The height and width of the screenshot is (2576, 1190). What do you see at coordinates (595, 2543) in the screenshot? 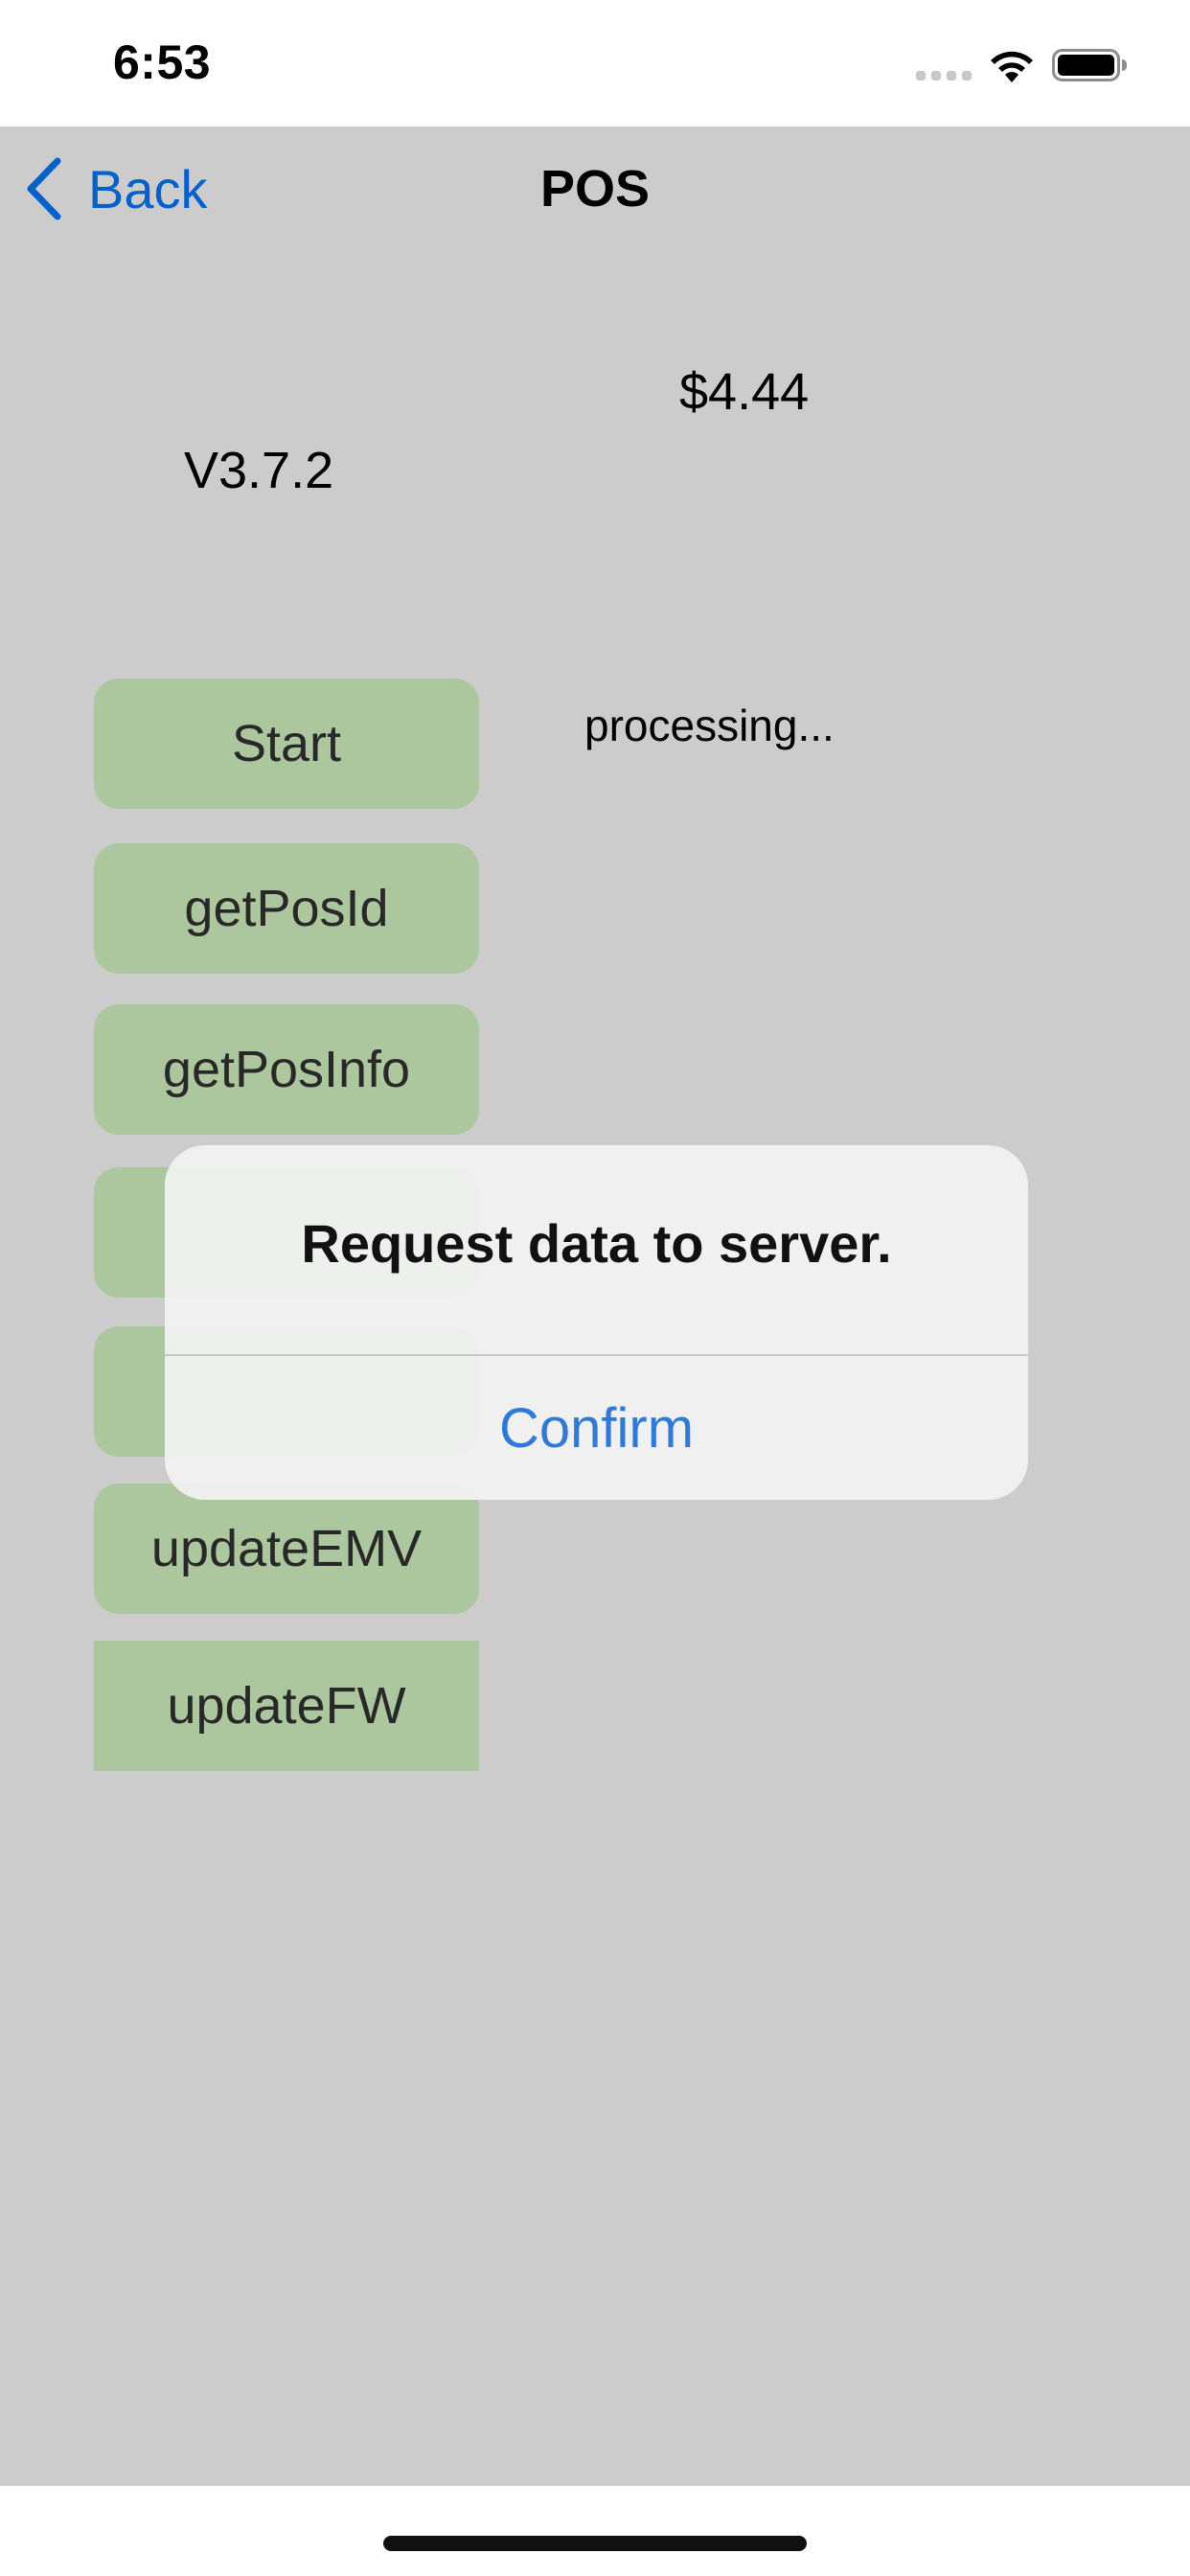
I see `home-indicator` at bounding box center [595, 2543].